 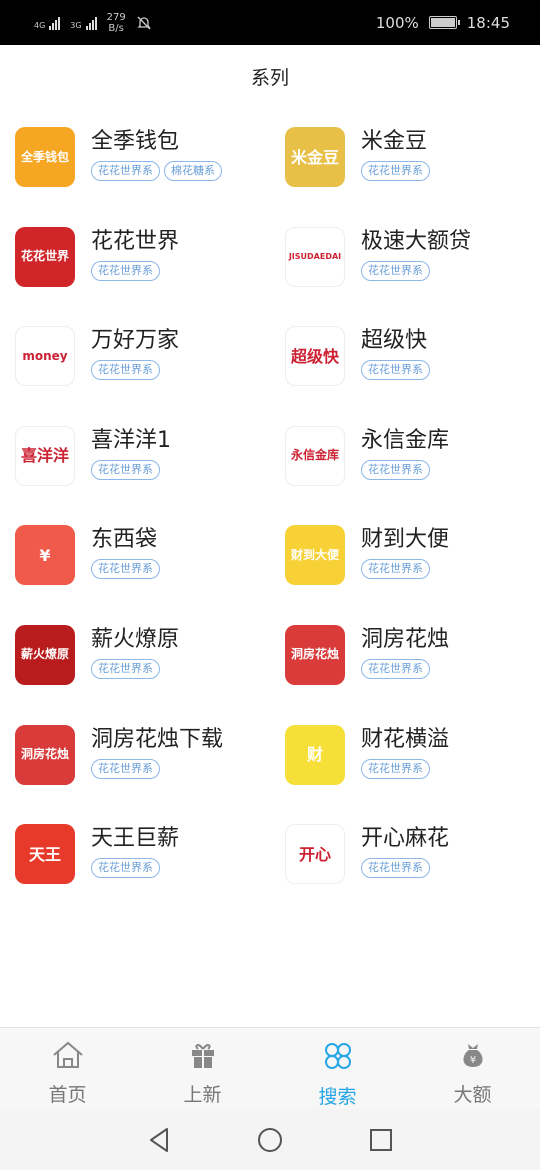 What do you see at coordinates (397, 22) in the screenshot?
I see `battery-percent: 100%` at bounding box center [397, 22].